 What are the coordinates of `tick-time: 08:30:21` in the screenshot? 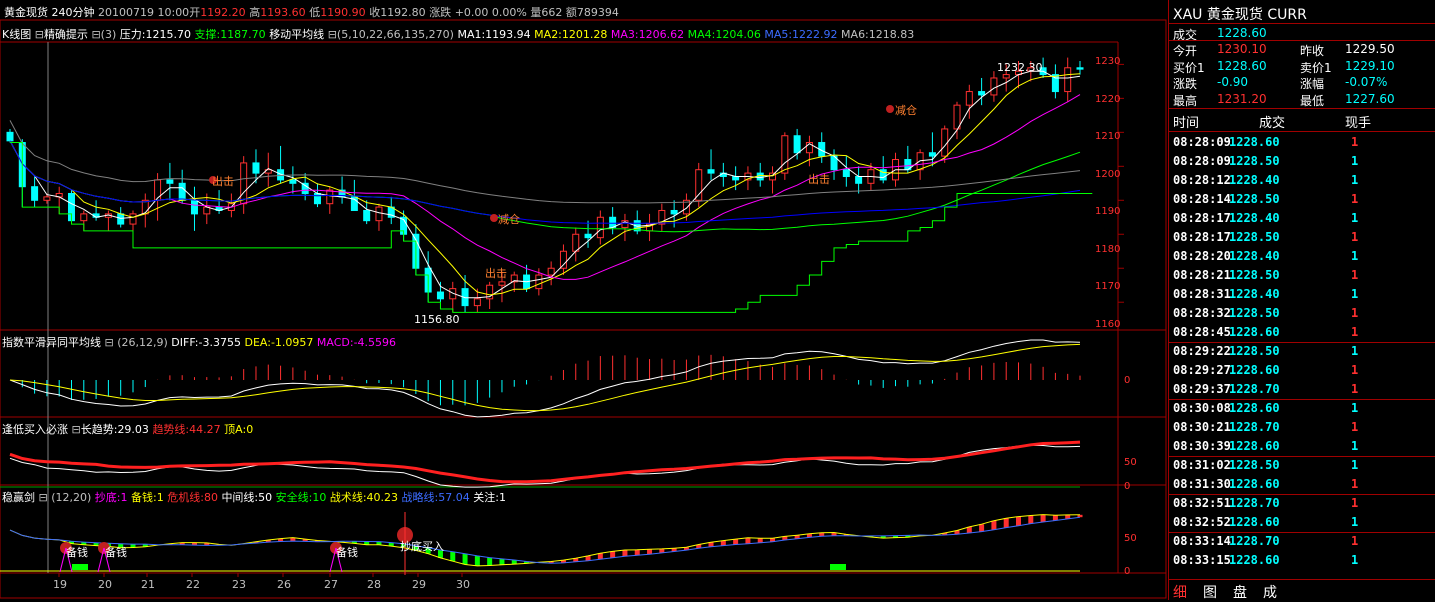 It's located at (1202, 427).